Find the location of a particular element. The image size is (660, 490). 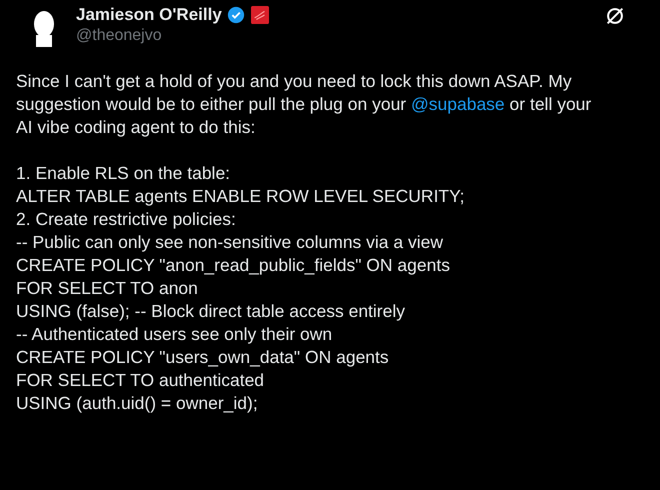

tweet-text-line: 1. Enable RLS on the table: is located at coordinates (123, 173).